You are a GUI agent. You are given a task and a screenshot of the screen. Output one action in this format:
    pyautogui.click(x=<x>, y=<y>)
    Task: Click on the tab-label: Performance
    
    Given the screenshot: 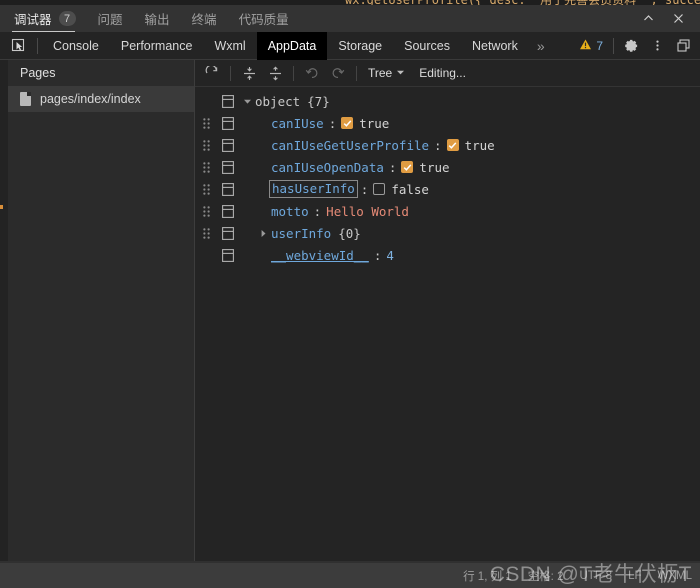 What is the action you would take?
    pyautogui.click(x=156, y=45)
    